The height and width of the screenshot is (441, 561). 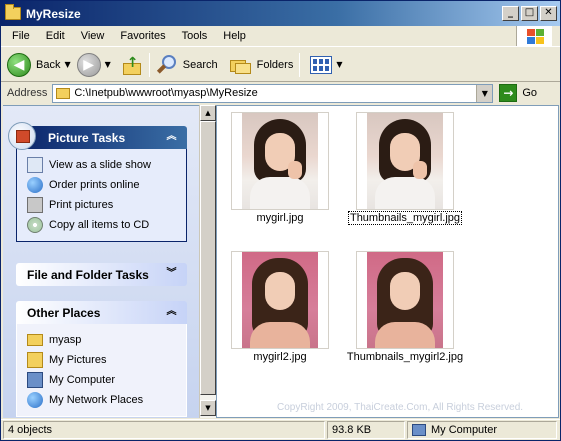 I want to click on task-print-pictures: Print pictures, so click(x=106, y=205).